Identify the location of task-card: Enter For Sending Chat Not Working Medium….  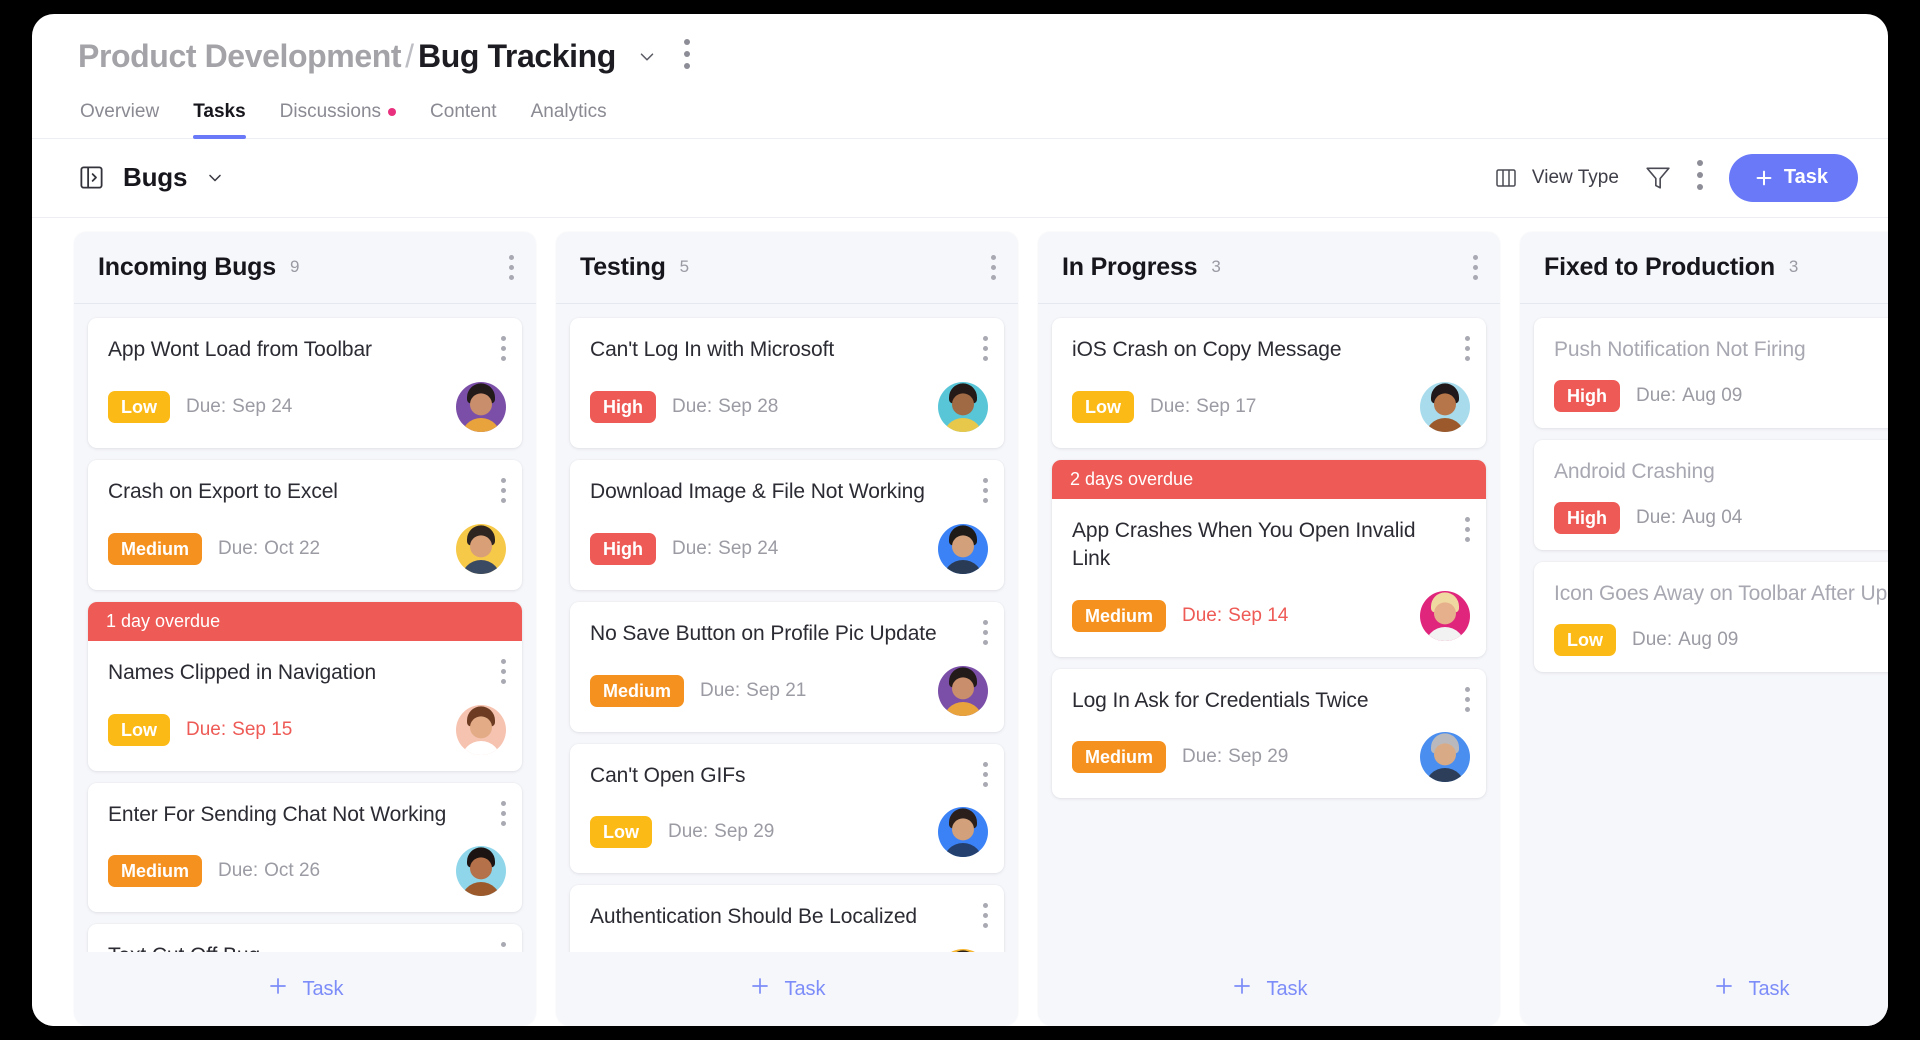
(305, 847).